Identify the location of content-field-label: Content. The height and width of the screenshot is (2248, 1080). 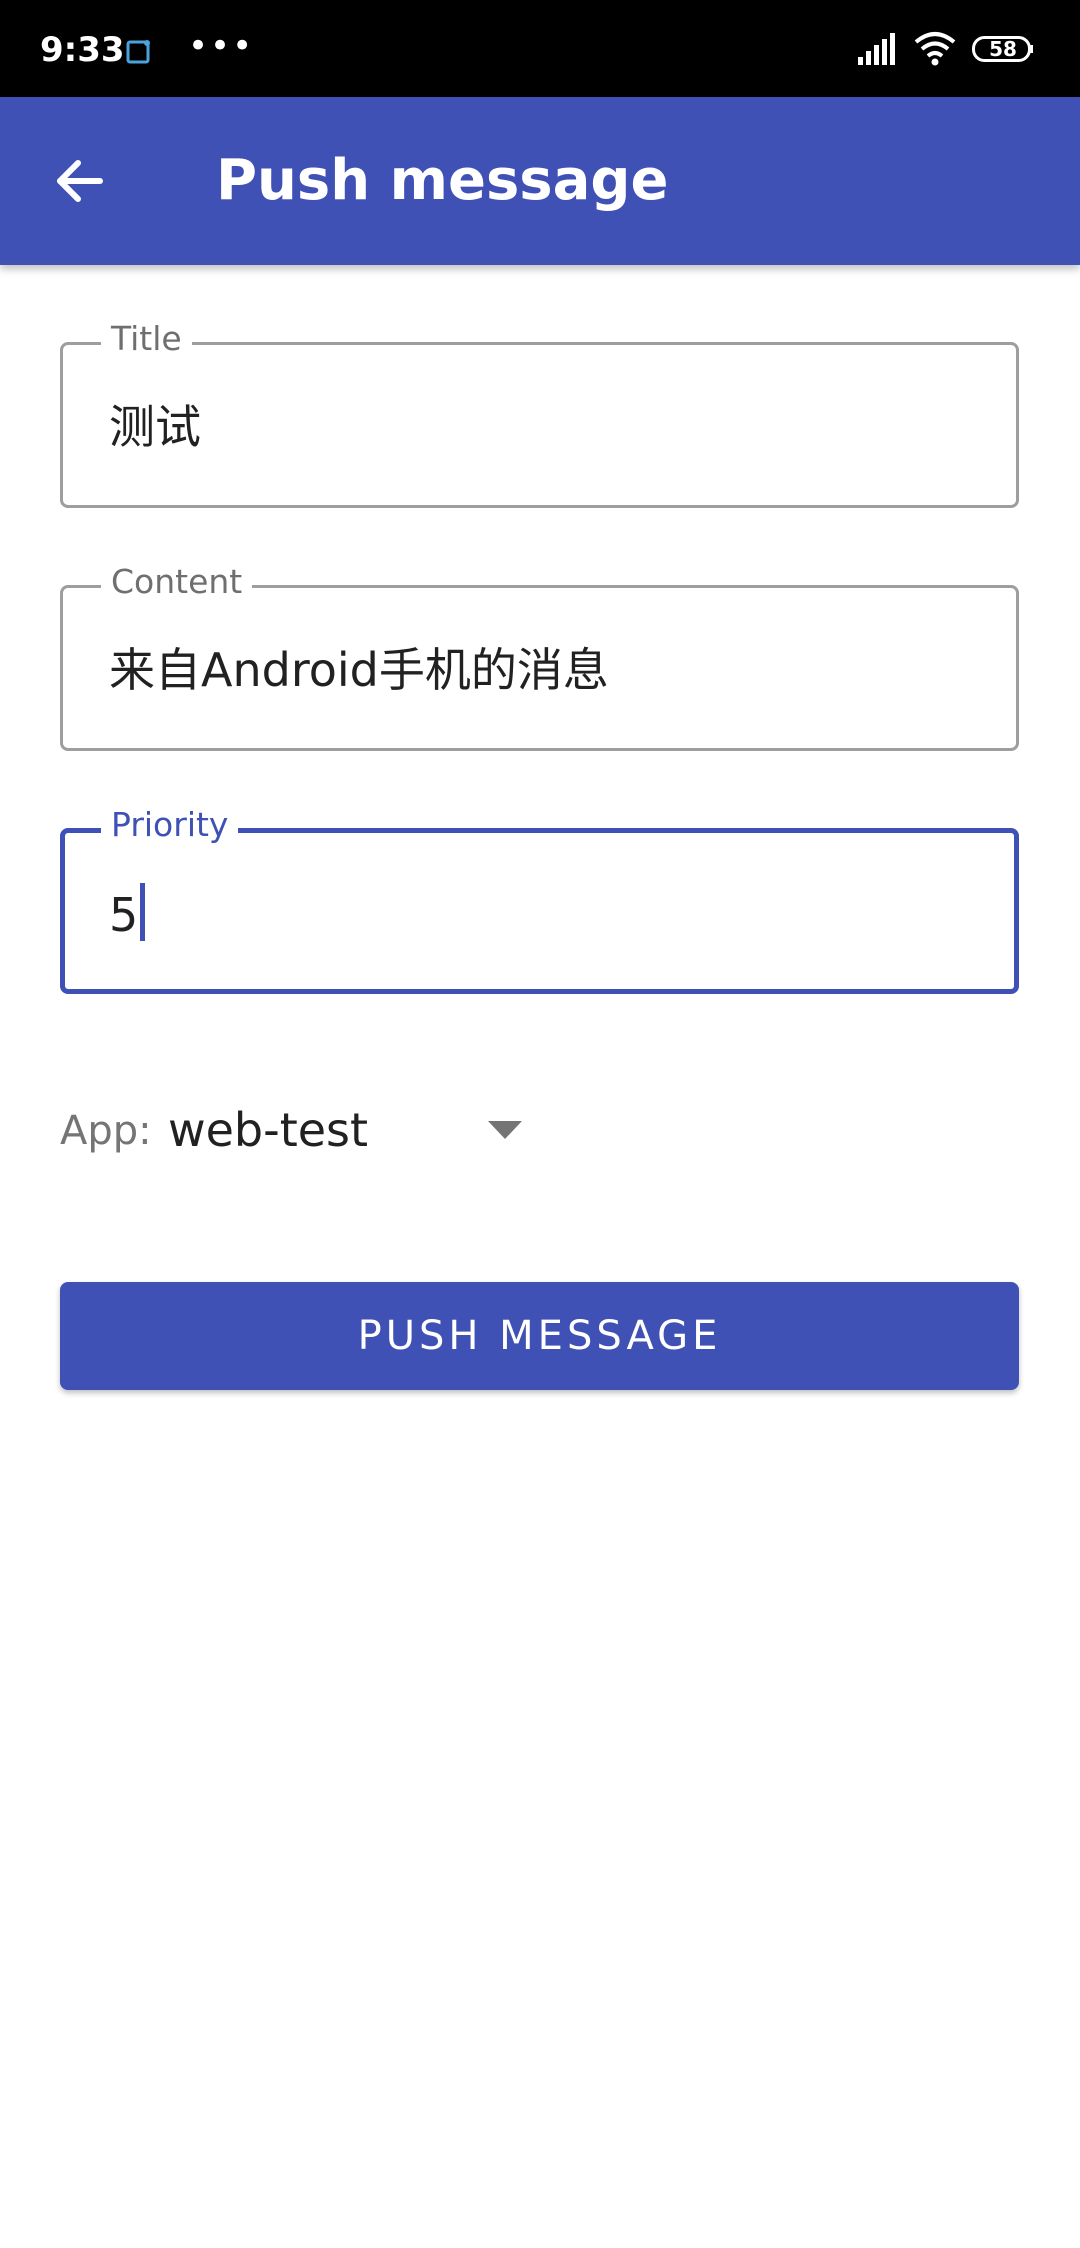
(177, 582).